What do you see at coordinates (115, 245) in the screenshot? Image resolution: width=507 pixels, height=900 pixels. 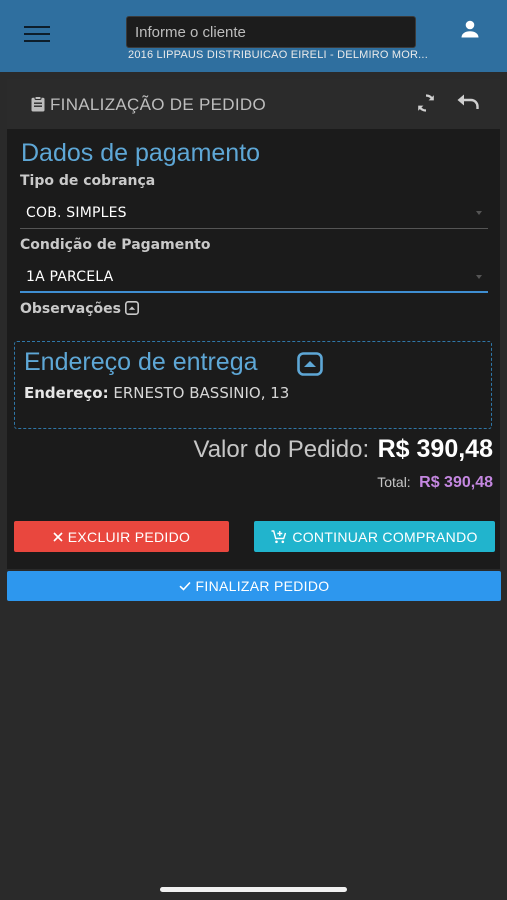 I see `payment-condition-label: Condição de Pagamento` at bounding box center [115, 245].